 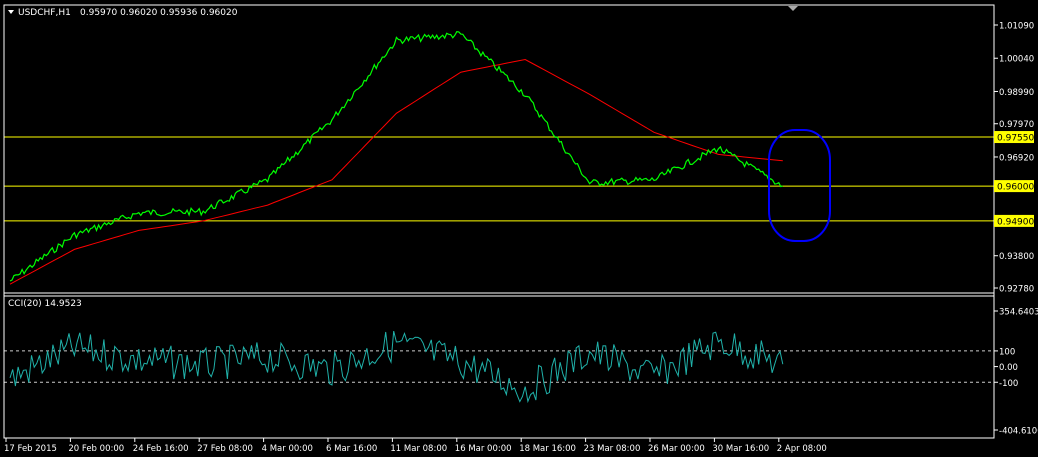 What do you see at coordinates (45, 304) in the screenshot?
I see `cci-title: CCI(20) 14.9523` at bounding box center [45, 304].